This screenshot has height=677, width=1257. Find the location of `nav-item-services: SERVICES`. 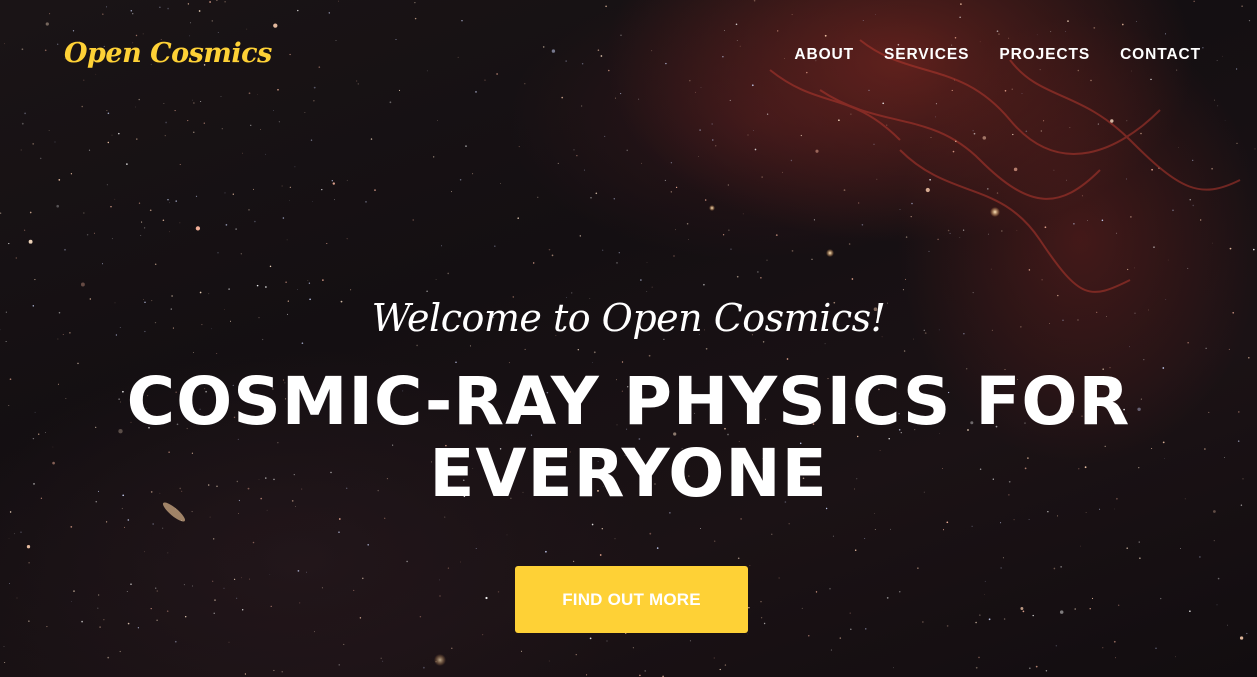

nav-item-services: SERVICES is located at coordinates (926, 55).